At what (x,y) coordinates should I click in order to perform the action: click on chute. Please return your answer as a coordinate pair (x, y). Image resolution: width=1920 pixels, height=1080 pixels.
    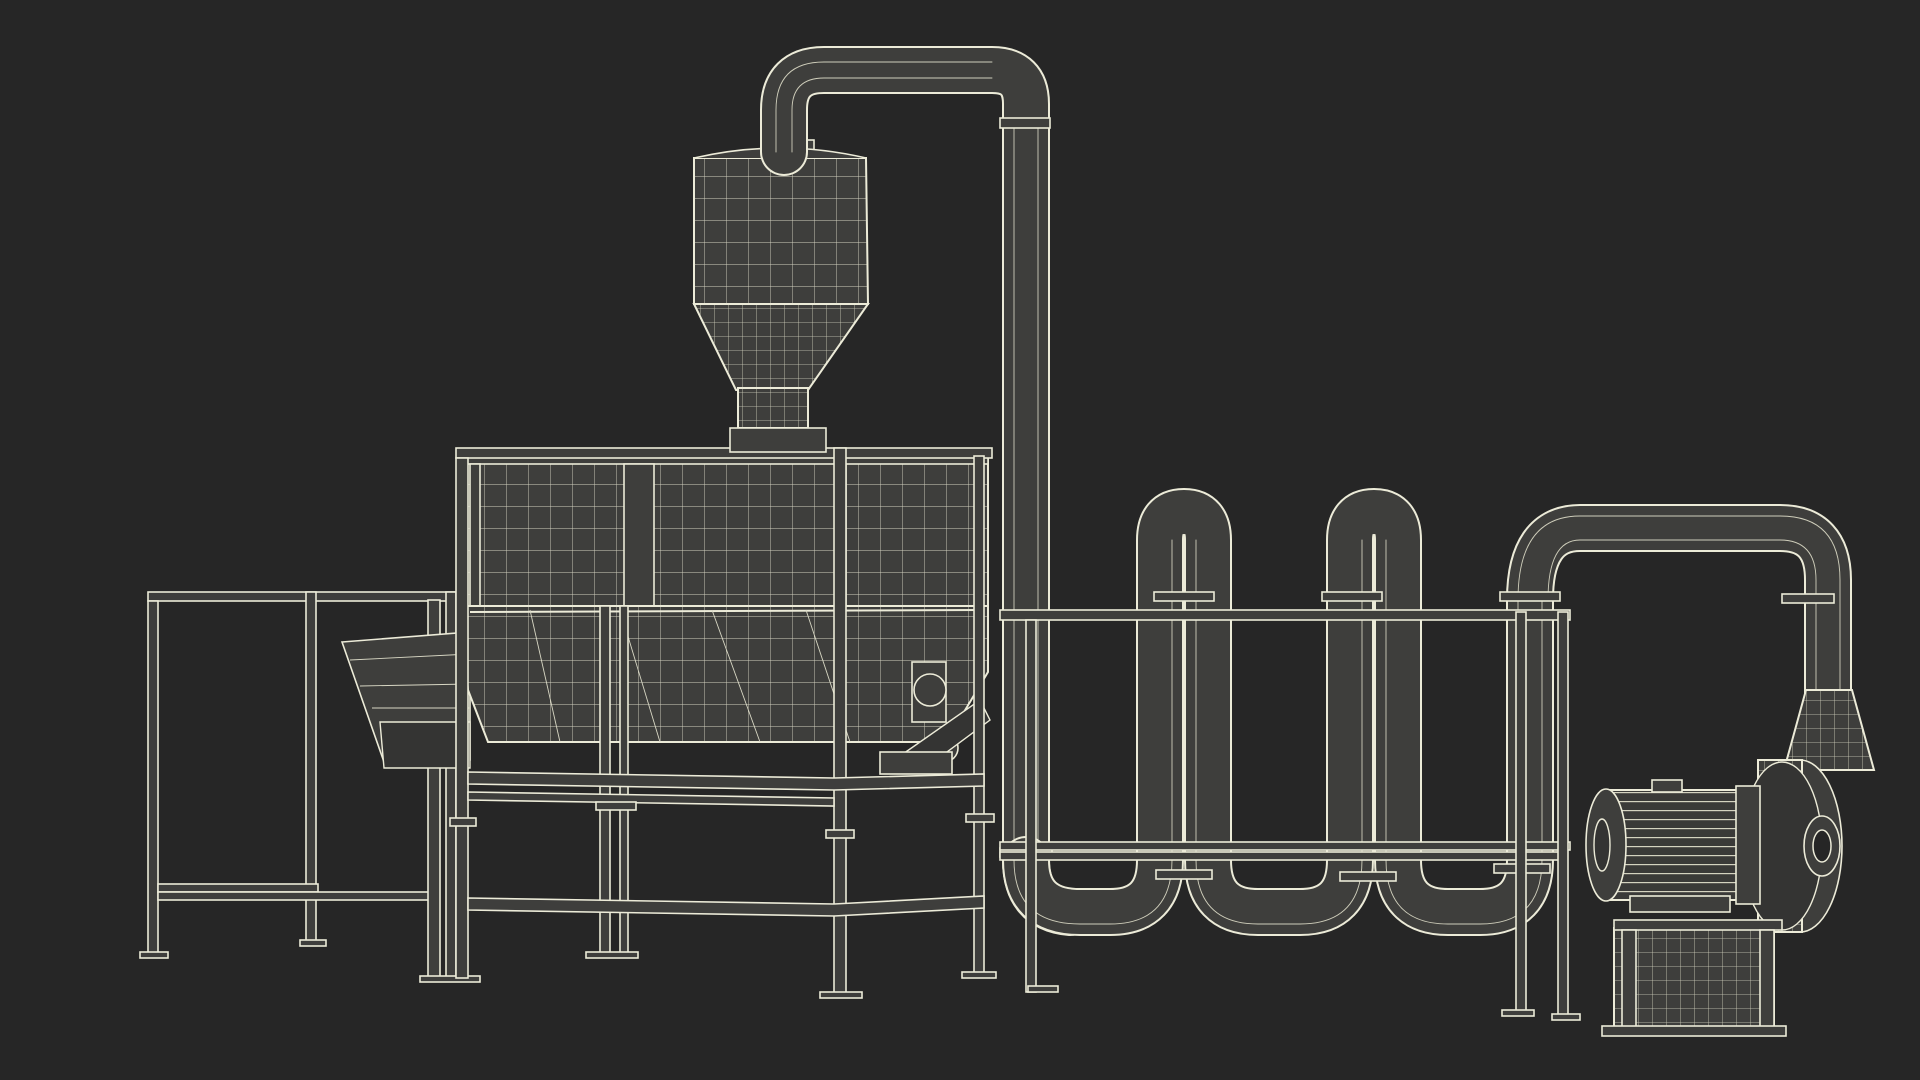
    Looking at the image, I should click on (405, 700).